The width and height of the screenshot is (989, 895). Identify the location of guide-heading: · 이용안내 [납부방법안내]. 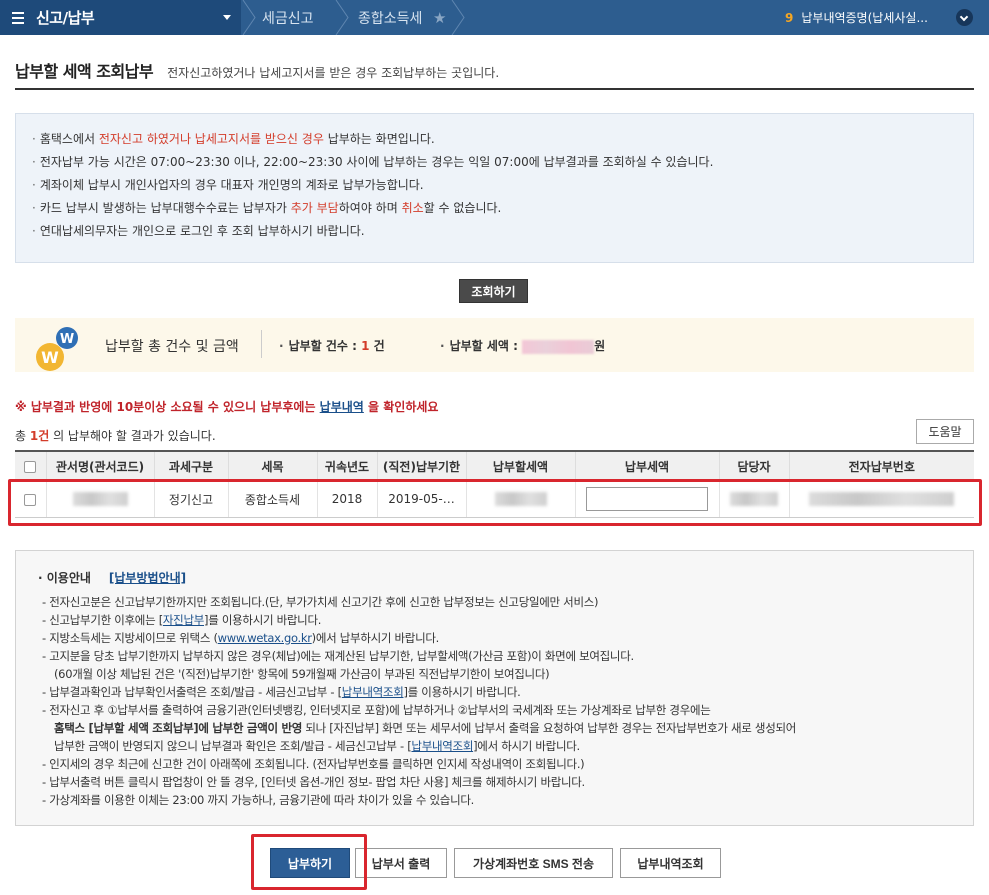
(112, 578).